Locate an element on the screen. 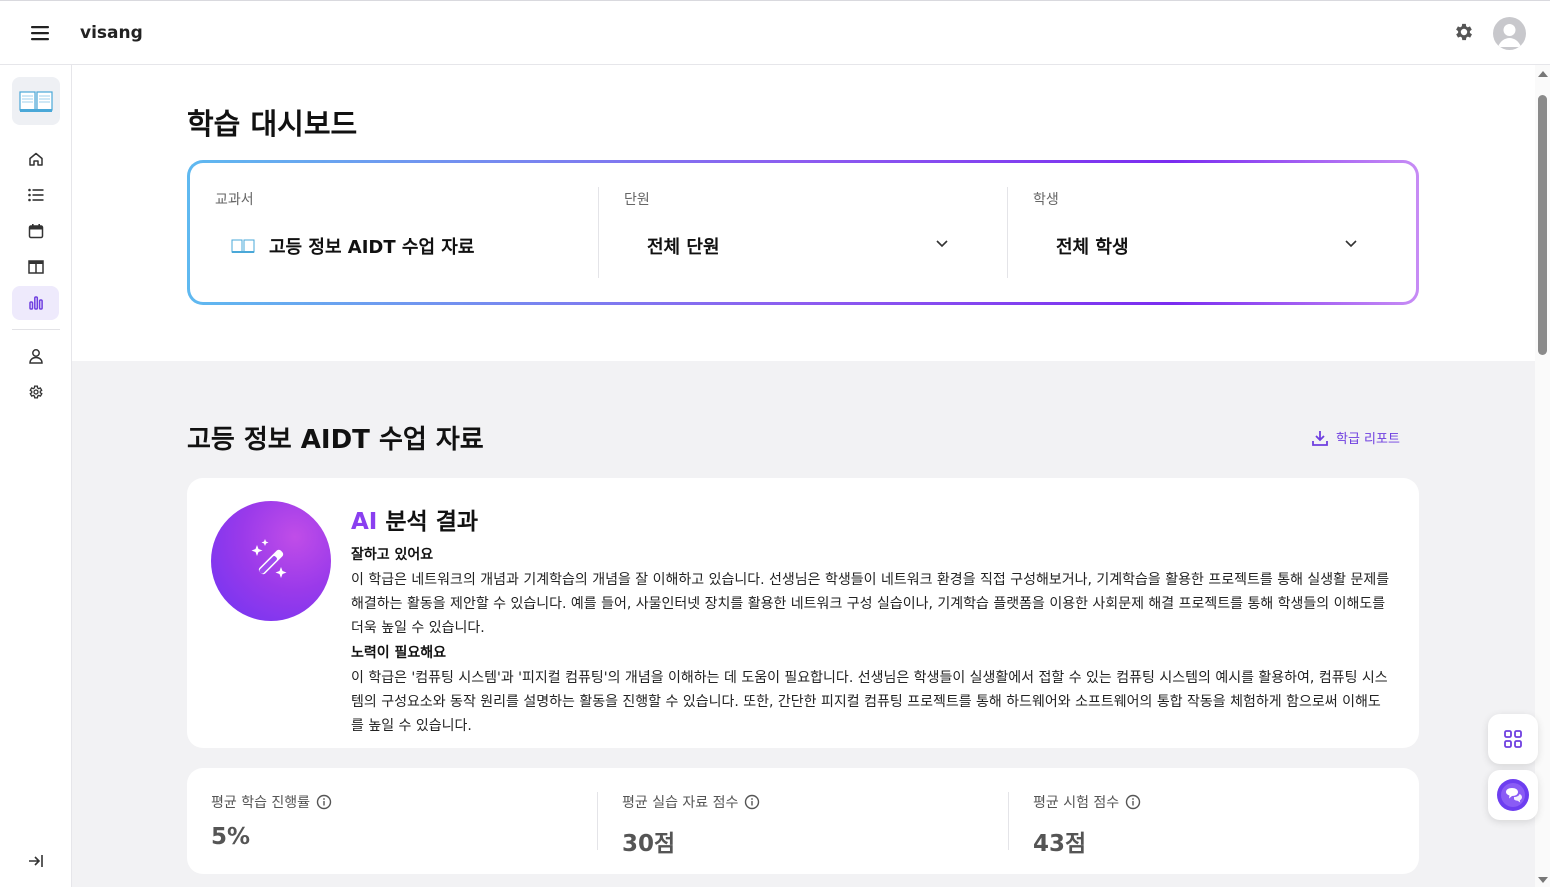 This screenshot has height=887, width=1550. chat-button is located at coordinates (1513, 795).